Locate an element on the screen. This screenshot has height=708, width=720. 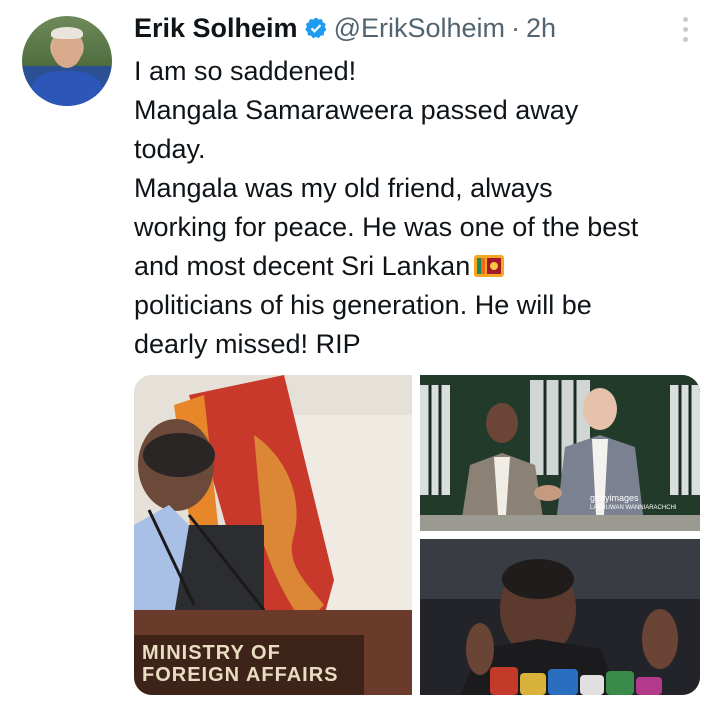
getty-logo-text: gettyimages is located at coordinates (614, 498).